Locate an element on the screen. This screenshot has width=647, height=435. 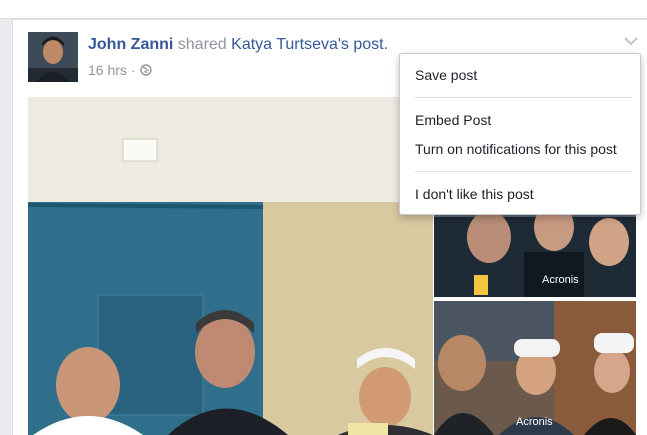
menu-item-turn-on-notifications: Turn on notifications for this post is located at coordinates (516, 149).